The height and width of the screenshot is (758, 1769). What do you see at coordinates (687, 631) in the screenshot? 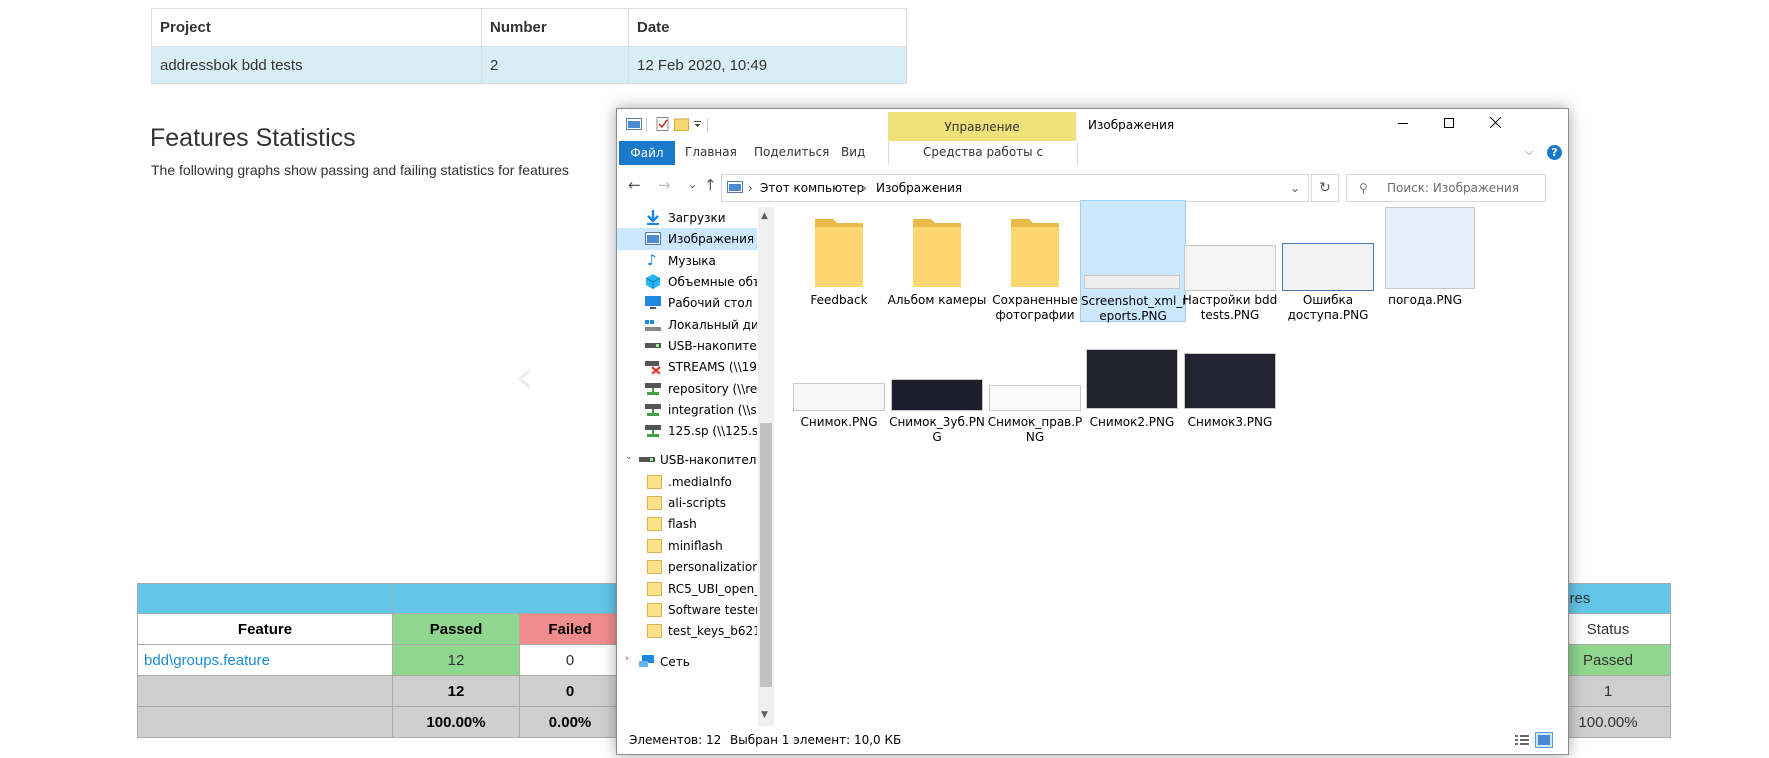
I see `nav-item-test-keys: test_keys_b621` at bounding box center [687, 631].